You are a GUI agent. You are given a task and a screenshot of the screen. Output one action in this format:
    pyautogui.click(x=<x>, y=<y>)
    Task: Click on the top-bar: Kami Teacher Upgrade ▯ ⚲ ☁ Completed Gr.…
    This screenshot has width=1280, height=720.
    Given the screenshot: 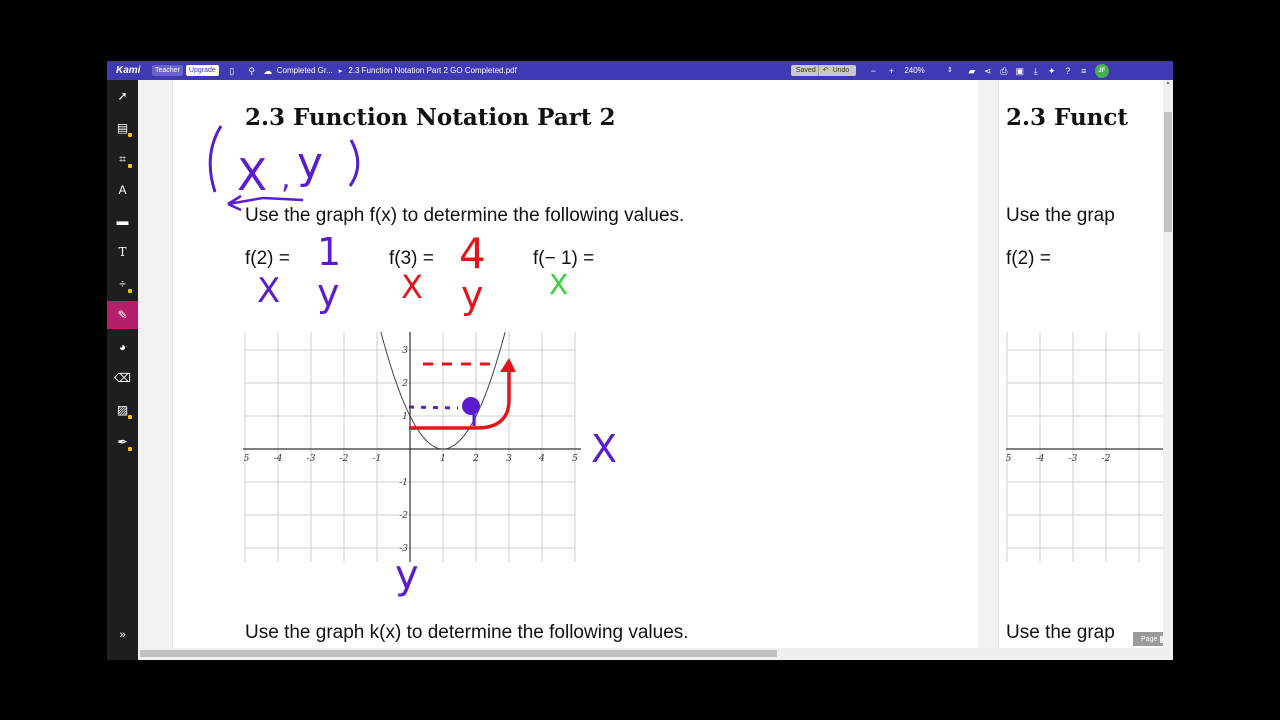 What is the action you would take?
    pyautogui.click(x=640, y=70)
    